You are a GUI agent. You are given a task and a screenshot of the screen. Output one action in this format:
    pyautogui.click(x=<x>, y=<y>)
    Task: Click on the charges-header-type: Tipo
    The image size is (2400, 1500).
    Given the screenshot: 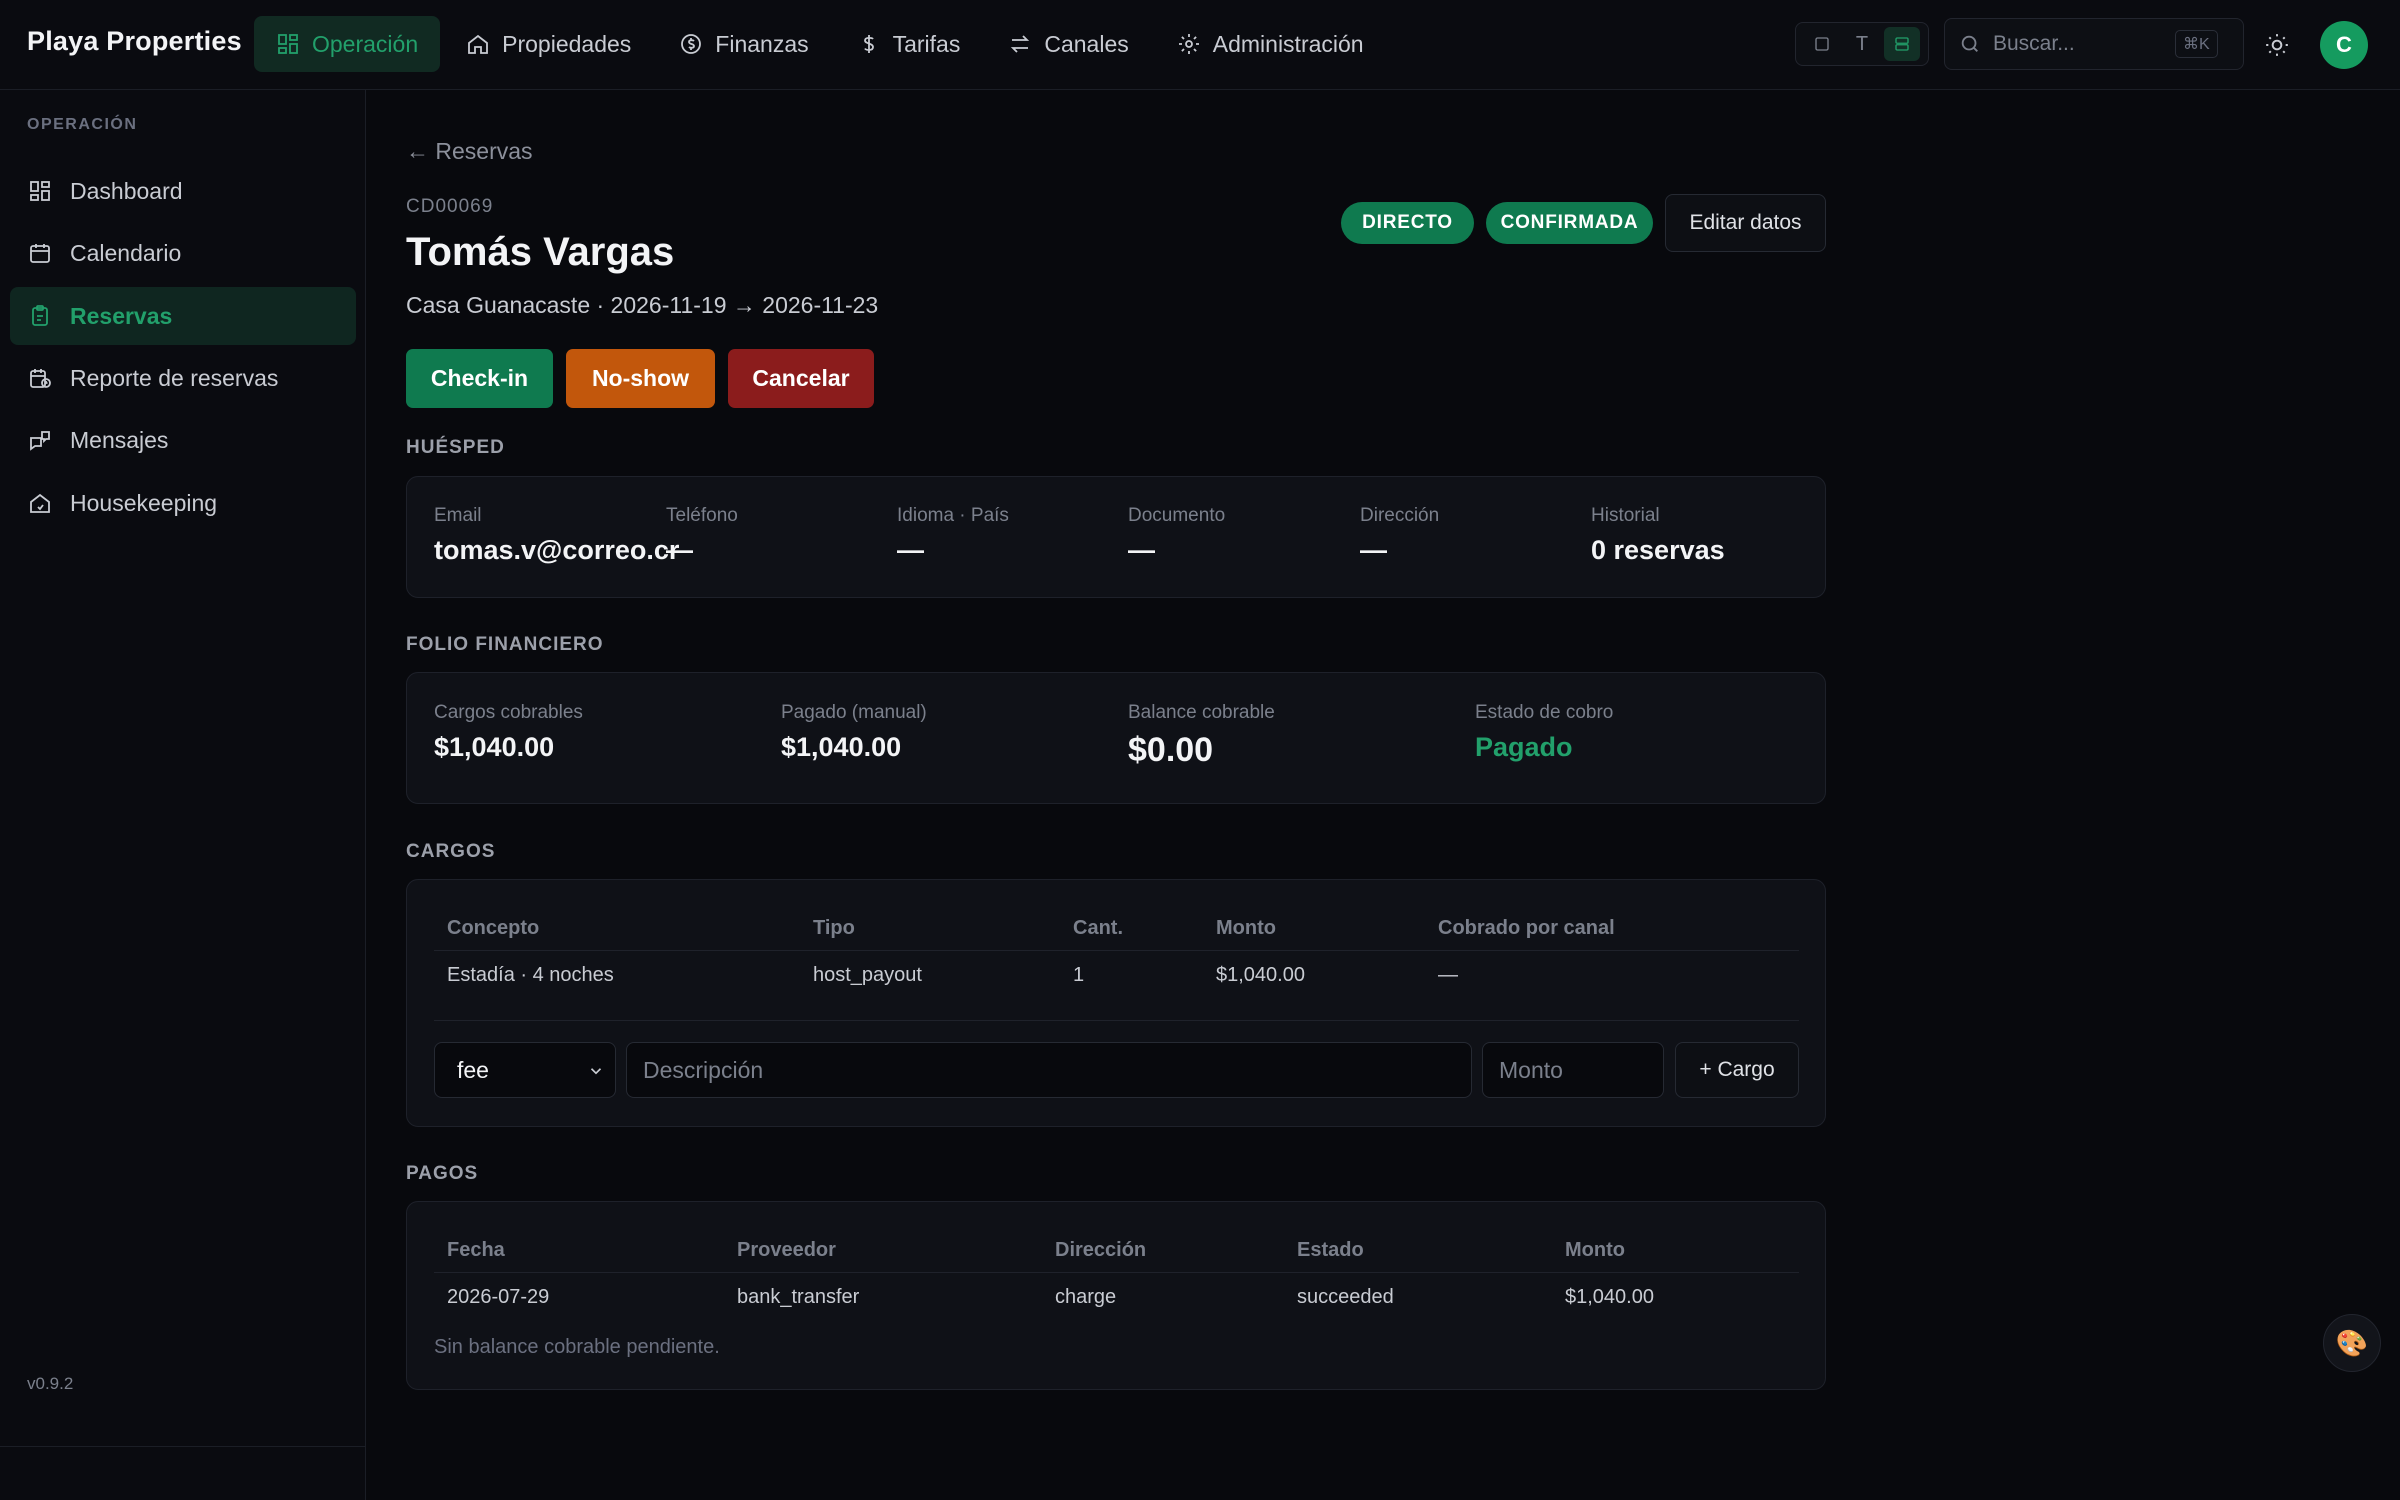 What is the action you would take?
    pyautogui.click(x=834, y=928)
    